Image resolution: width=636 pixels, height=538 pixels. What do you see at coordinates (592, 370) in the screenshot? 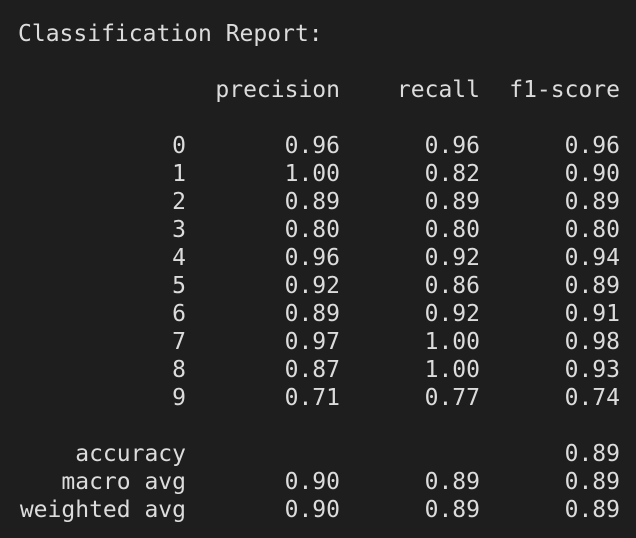
I see `f1-value: 0.93` at bounding box center [592, 370].